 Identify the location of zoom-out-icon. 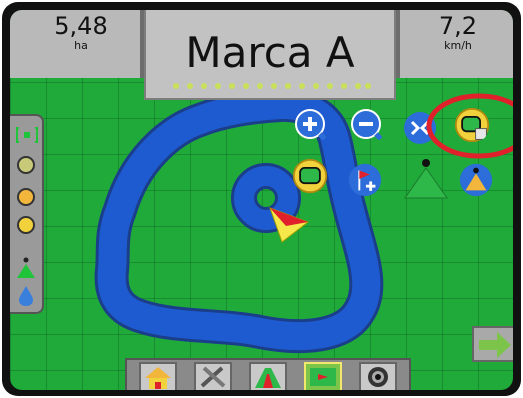
(368, 126).